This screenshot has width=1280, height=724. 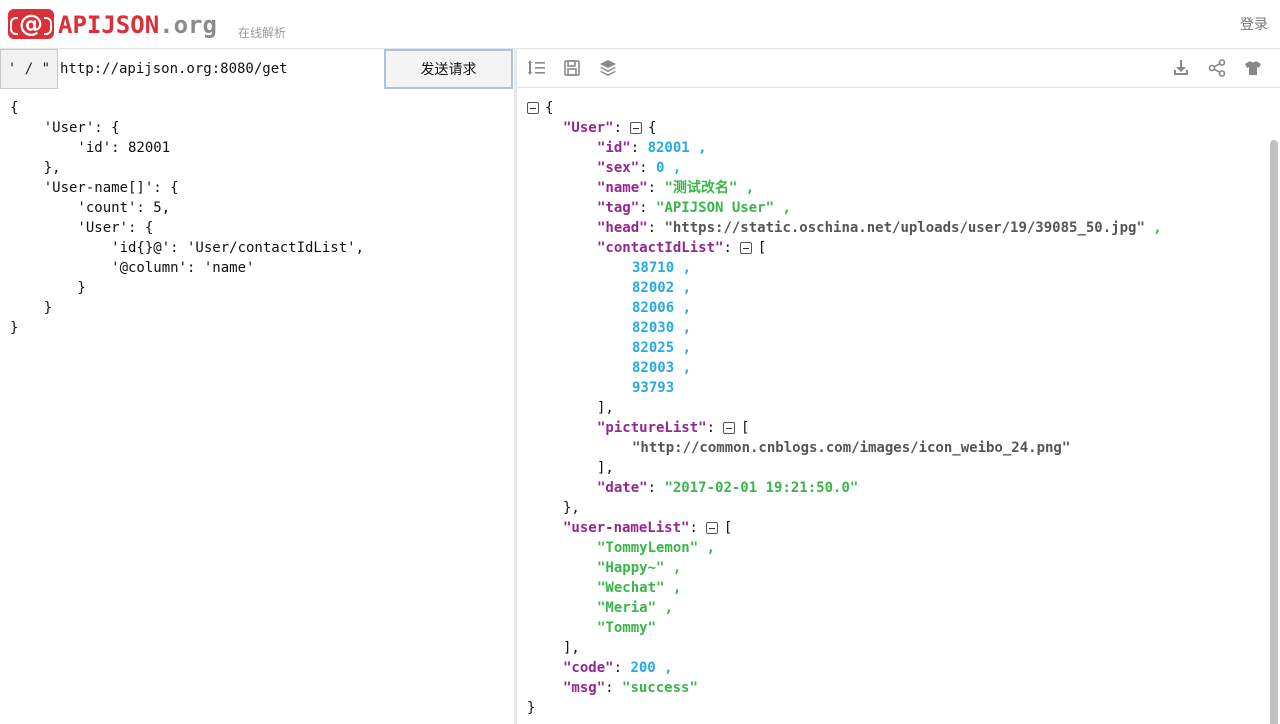 What do you see at coordinates (572, 68) in the screenshot?
I see `save-icon` at bounding box center [572, 68].